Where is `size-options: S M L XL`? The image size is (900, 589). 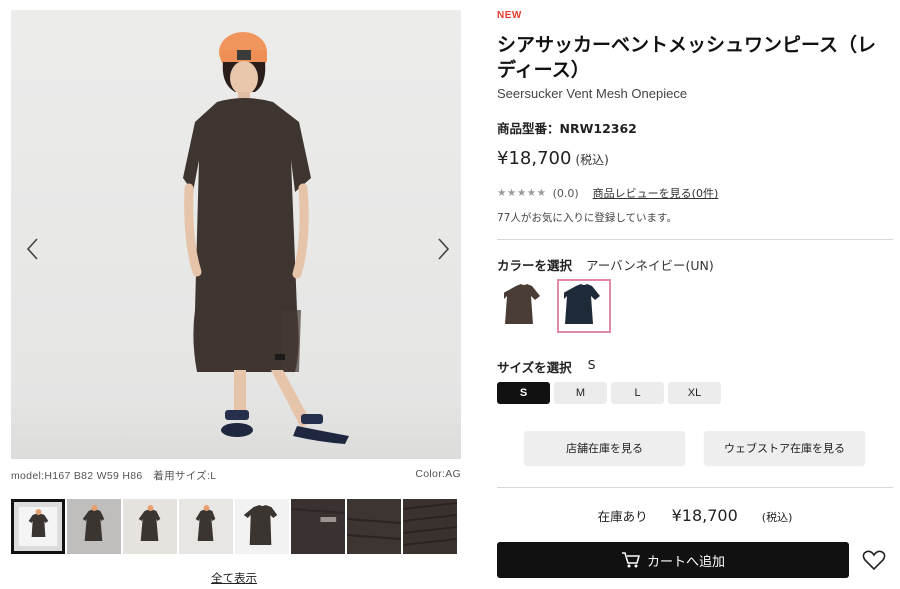 size-options: S M L XL is located at coordinates (609, 393).